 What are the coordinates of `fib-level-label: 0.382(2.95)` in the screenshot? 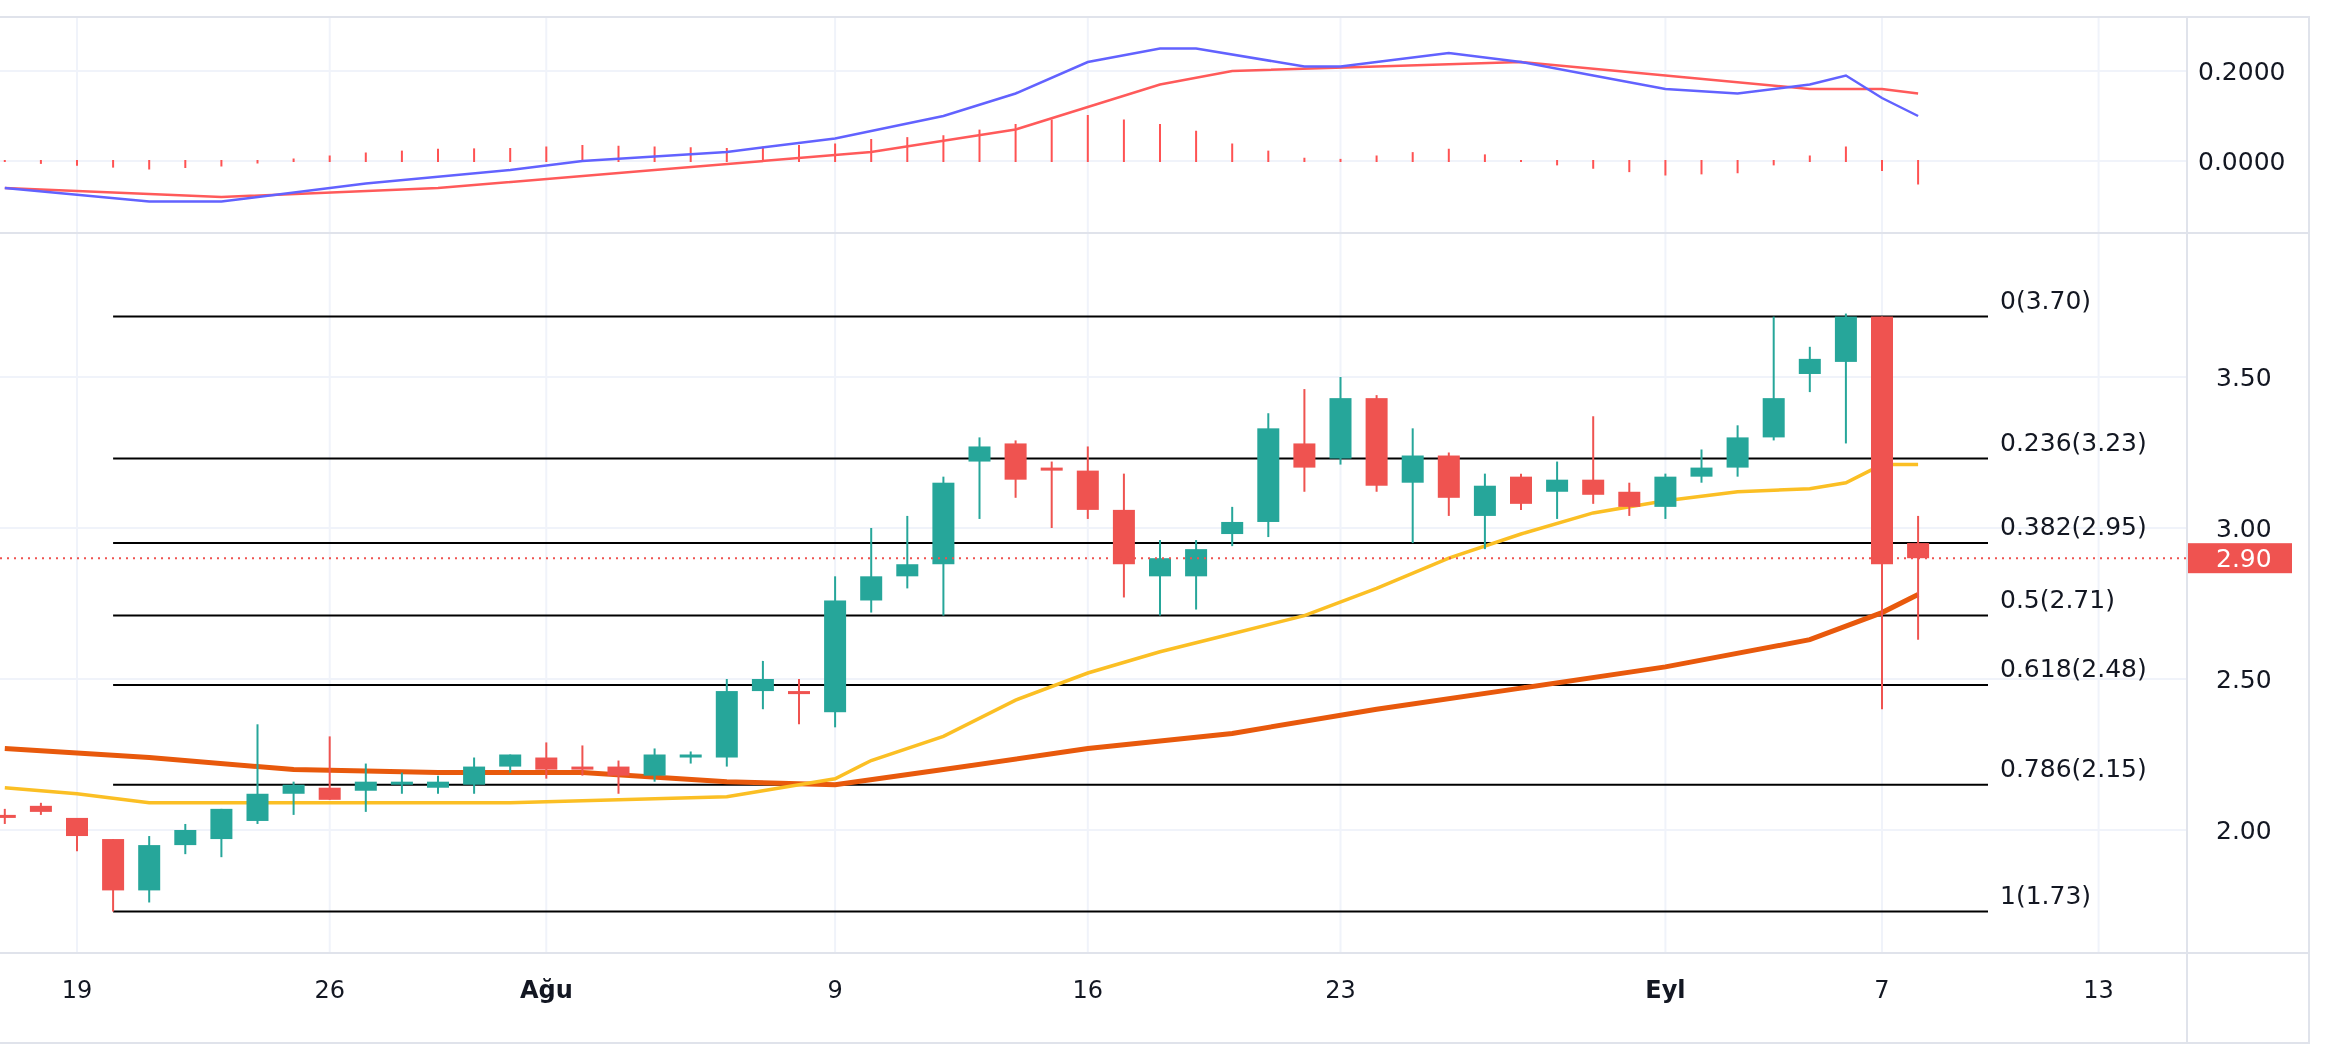 It's located at (2073, 527).